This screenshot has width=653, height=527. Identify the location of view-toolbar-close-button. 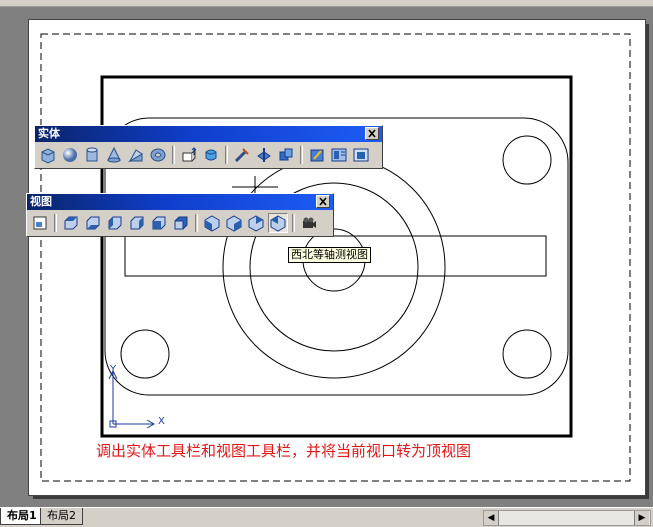
(323, 201).